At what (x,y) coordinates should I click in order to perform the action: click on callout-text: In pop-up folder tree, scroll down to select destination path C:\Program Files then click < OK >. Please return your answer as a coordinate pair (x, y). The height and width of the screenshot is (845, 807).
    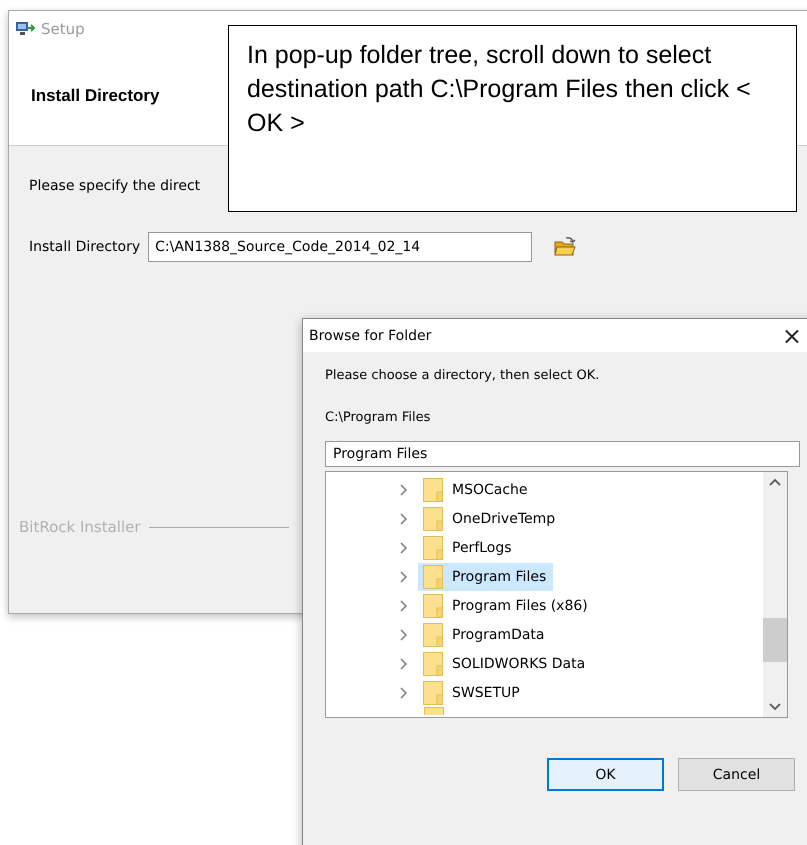
    Looking at the image, I should click on (499, 89).